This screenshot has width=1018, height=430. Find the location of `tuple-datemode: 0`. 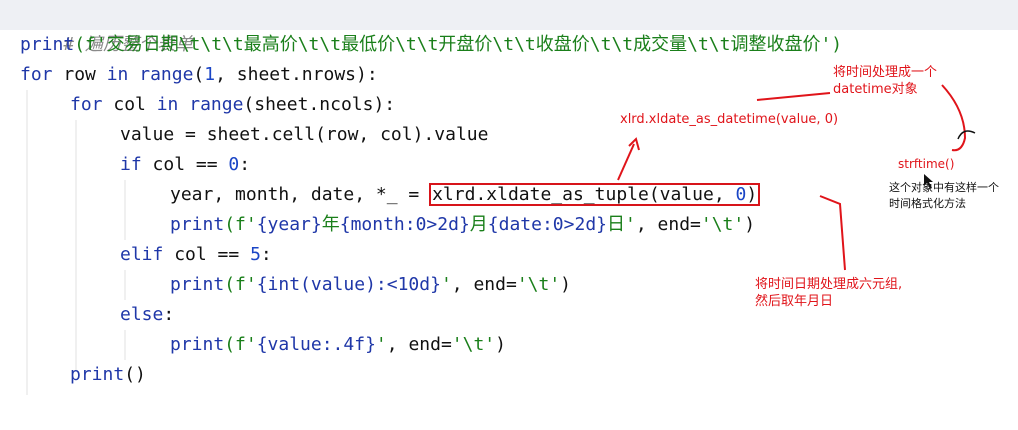

tuple-datemode: 0 is located at coordinates (741, 194).